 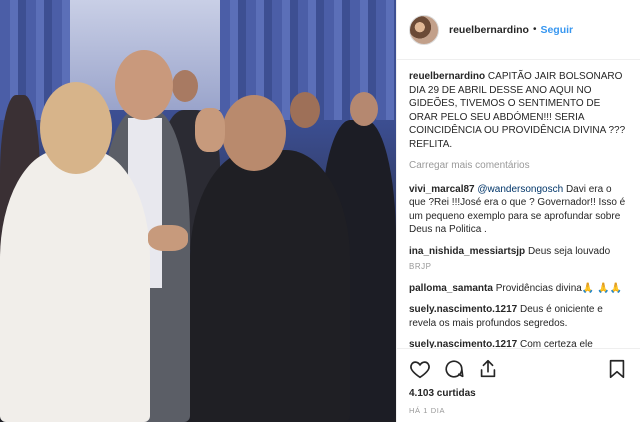 I want to click on follow-button: Seguir, so click(x=556, y=30).